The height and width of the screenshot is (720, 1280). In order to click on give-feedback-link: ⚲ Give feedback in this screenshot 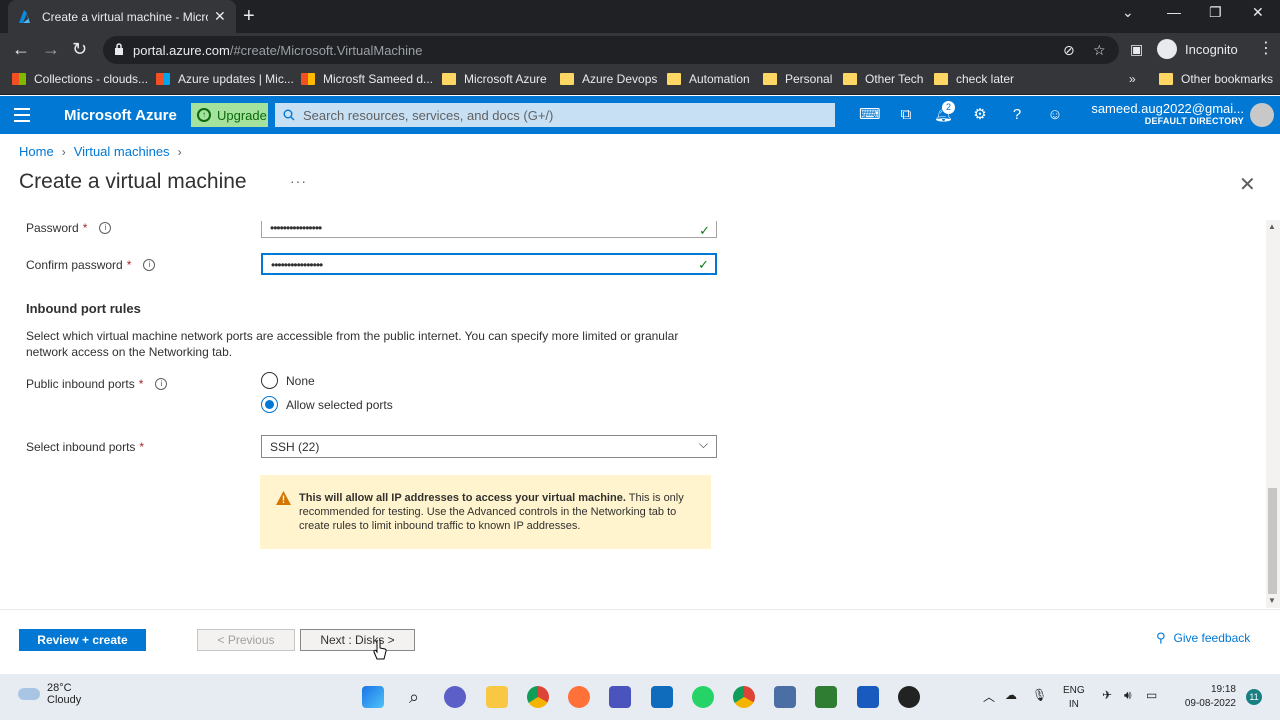, I will do `click(1203, 638)`.